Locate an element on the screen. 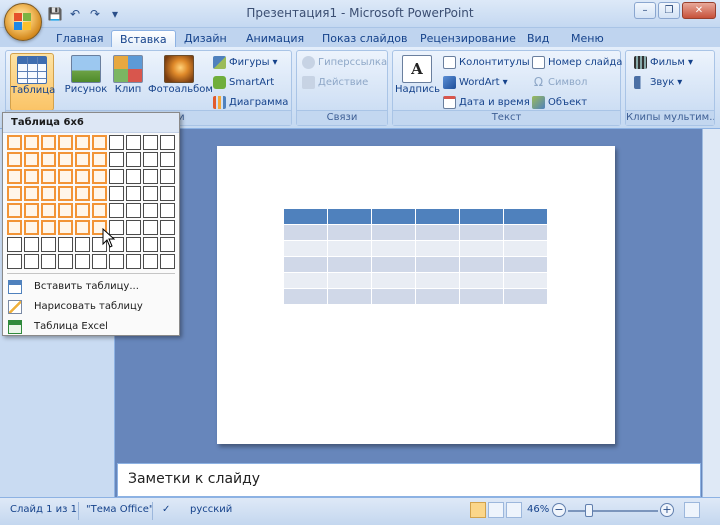 The width and height of the screenshot is (720, 525). slideshow-view-button is located at coordinates (514, 510).